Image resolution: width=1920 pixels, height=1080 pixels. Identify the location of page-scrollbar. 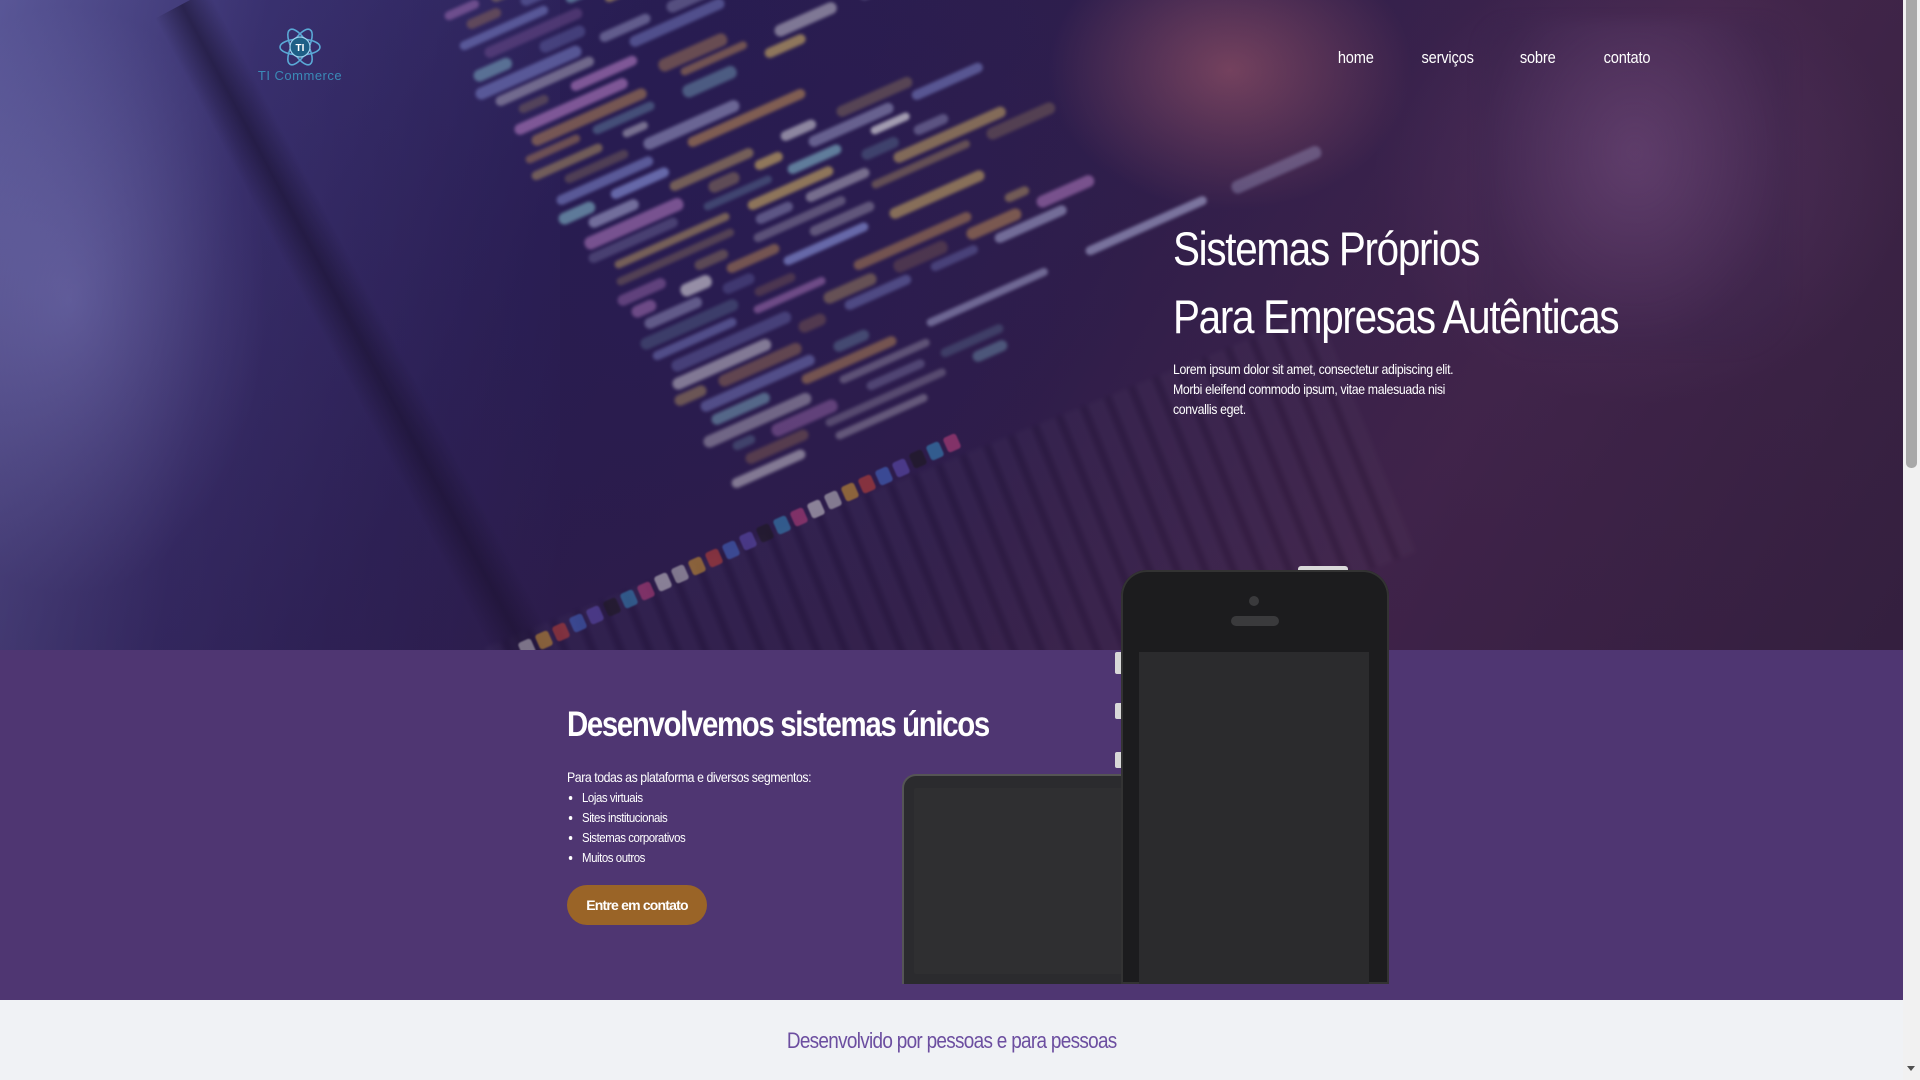
(1911, 540).